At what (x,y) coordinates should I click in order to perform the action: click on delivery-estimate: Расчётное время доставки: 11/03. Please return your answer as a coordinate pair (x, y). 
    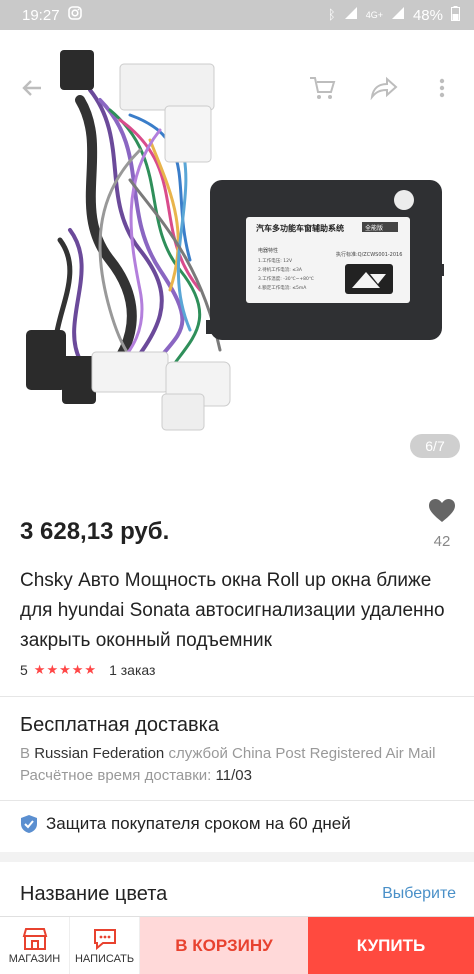
    Looking at the image, I should click on (136, 775).